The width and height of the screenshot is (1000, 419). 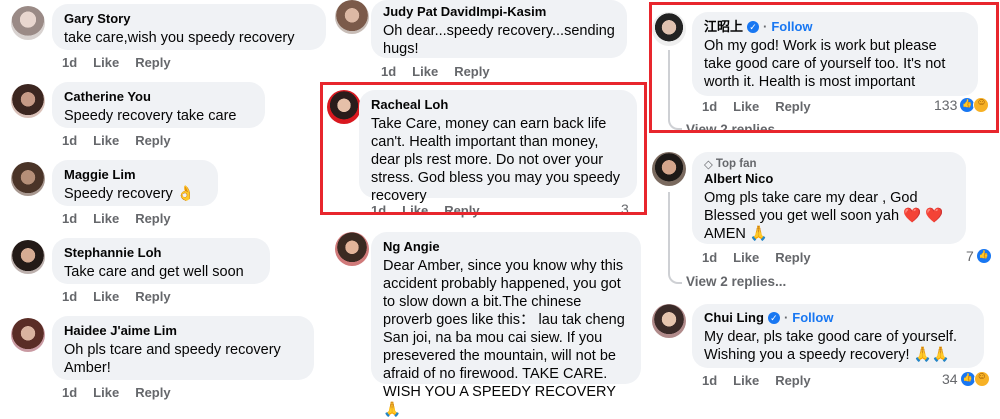 I want to click on reaction-count: 7, so click(x=978, y=256).